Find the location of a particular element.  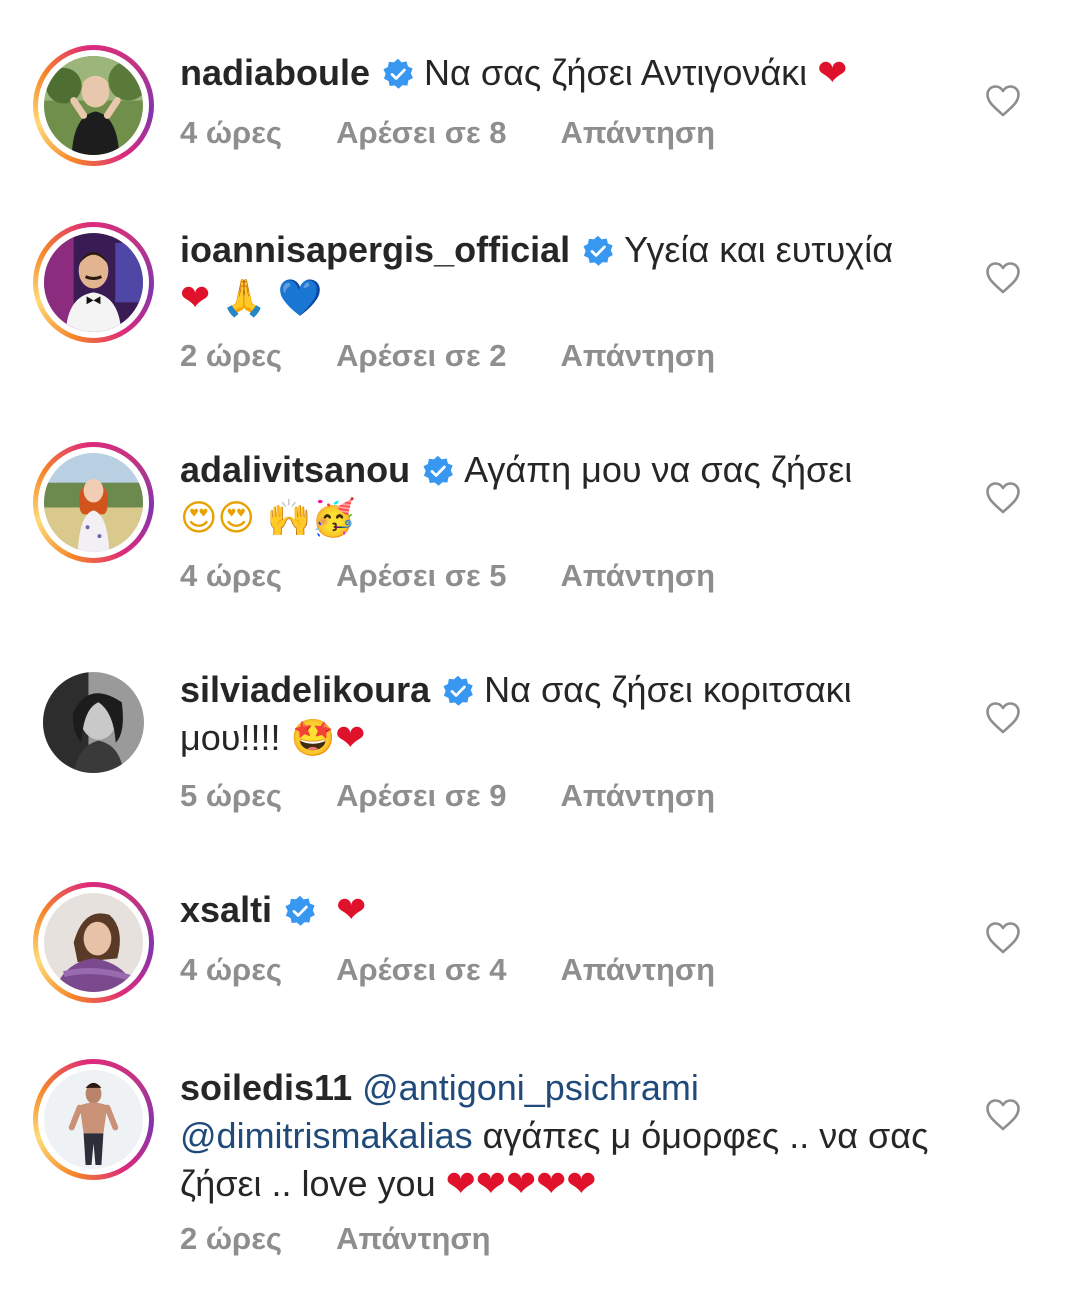

comment-emojis: 🤩❤ is located at coordinates (328, 738).